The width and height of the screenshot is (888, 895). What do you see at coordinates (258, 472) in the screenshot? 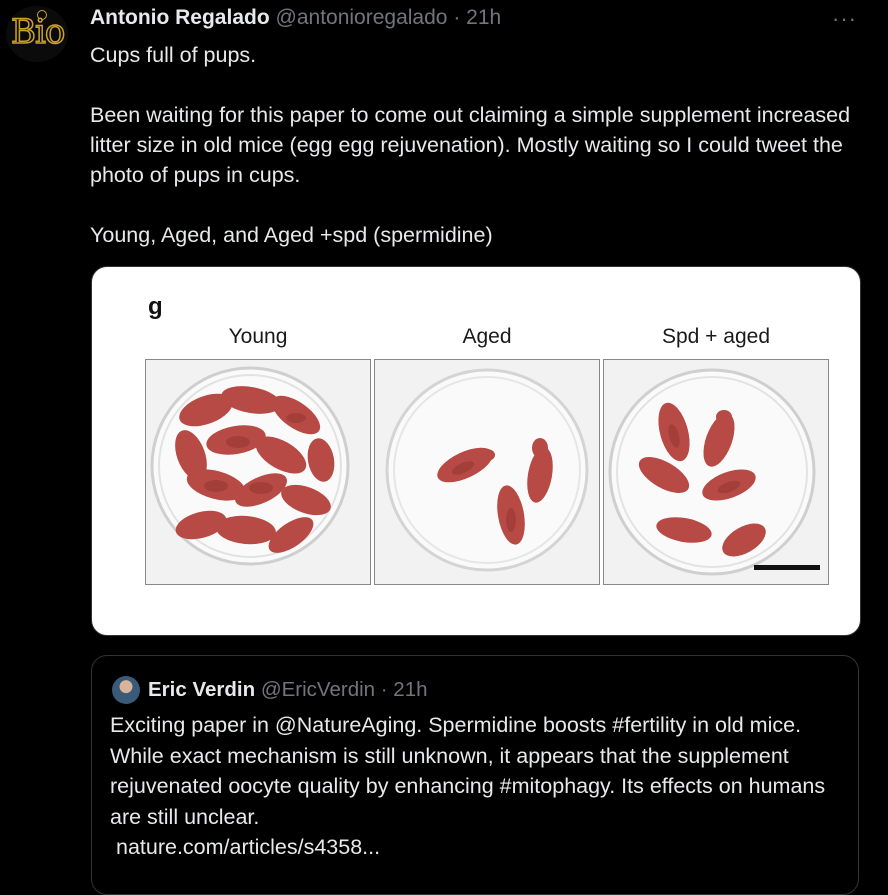
I see `dish-photo-young` at bounding box center [258, 472].